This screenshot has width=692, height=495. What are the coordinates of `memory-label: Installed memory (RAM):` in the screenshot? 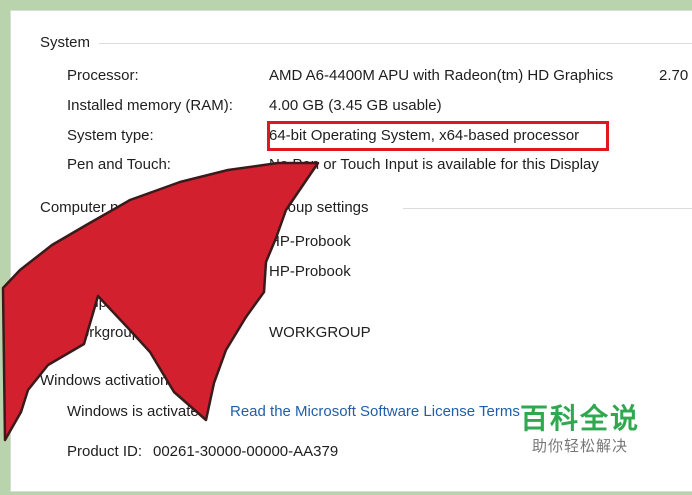 It's located at (150, 105).